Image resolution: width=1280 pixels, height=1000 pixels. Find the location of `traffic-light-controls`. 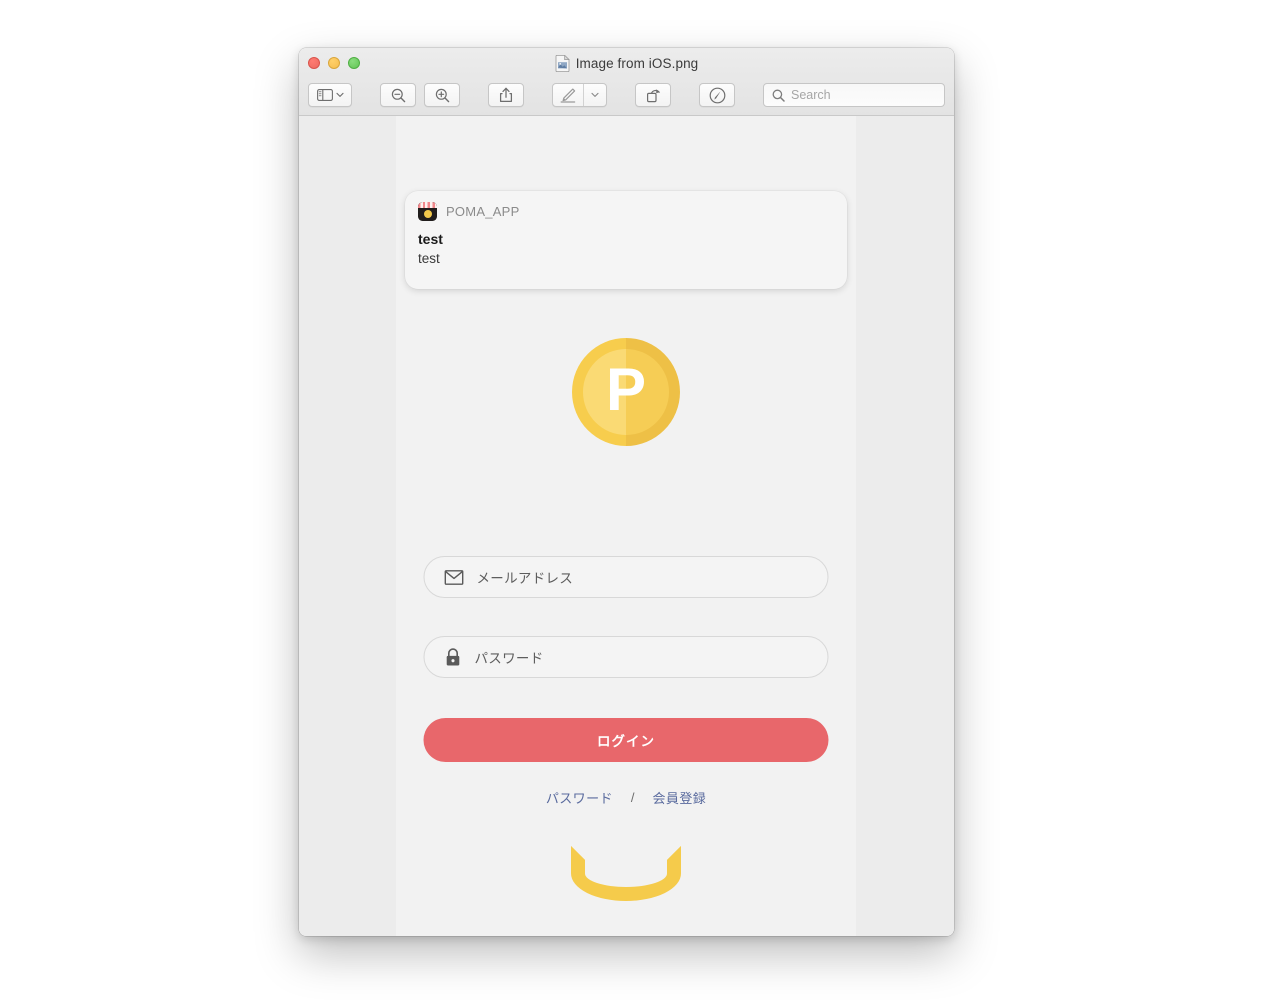

traffic-light-controls is located at coordinates (334, 63).